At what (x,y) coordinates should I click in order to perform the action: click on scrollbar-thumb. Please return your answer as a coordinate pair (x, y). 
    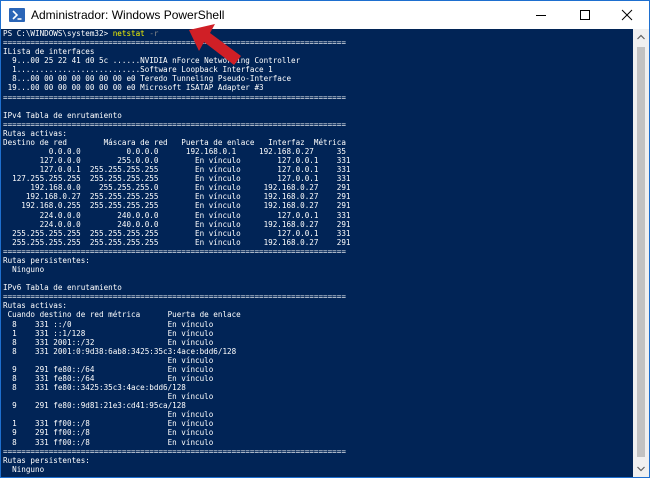
    Looking at the image, I should click on (641, 252).